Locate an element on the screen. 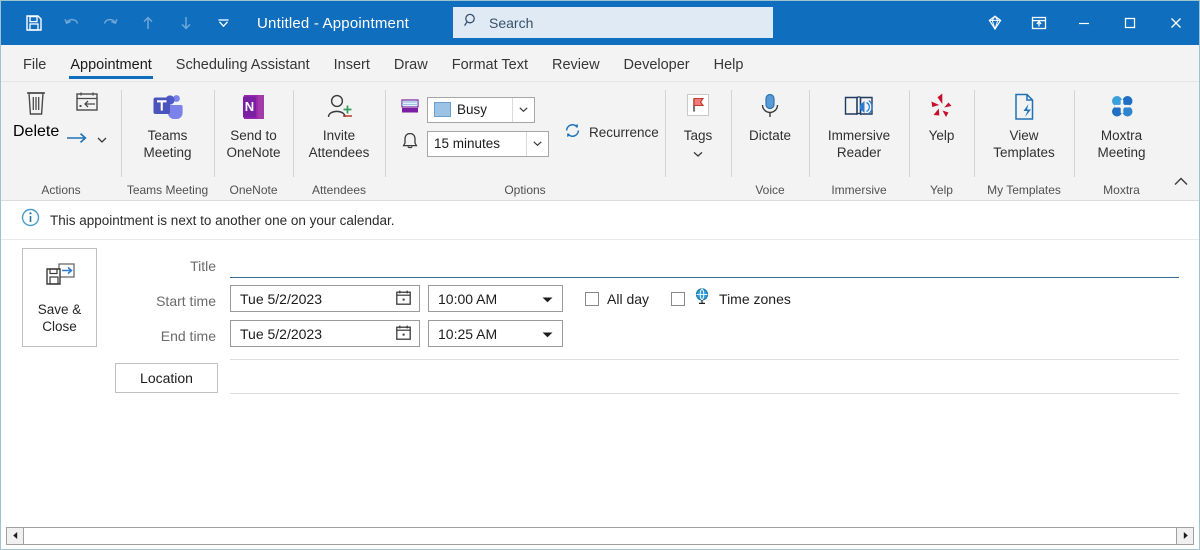 This screenshot has width=1200, height=550. undo-icon is located at coordinates (72, 23).